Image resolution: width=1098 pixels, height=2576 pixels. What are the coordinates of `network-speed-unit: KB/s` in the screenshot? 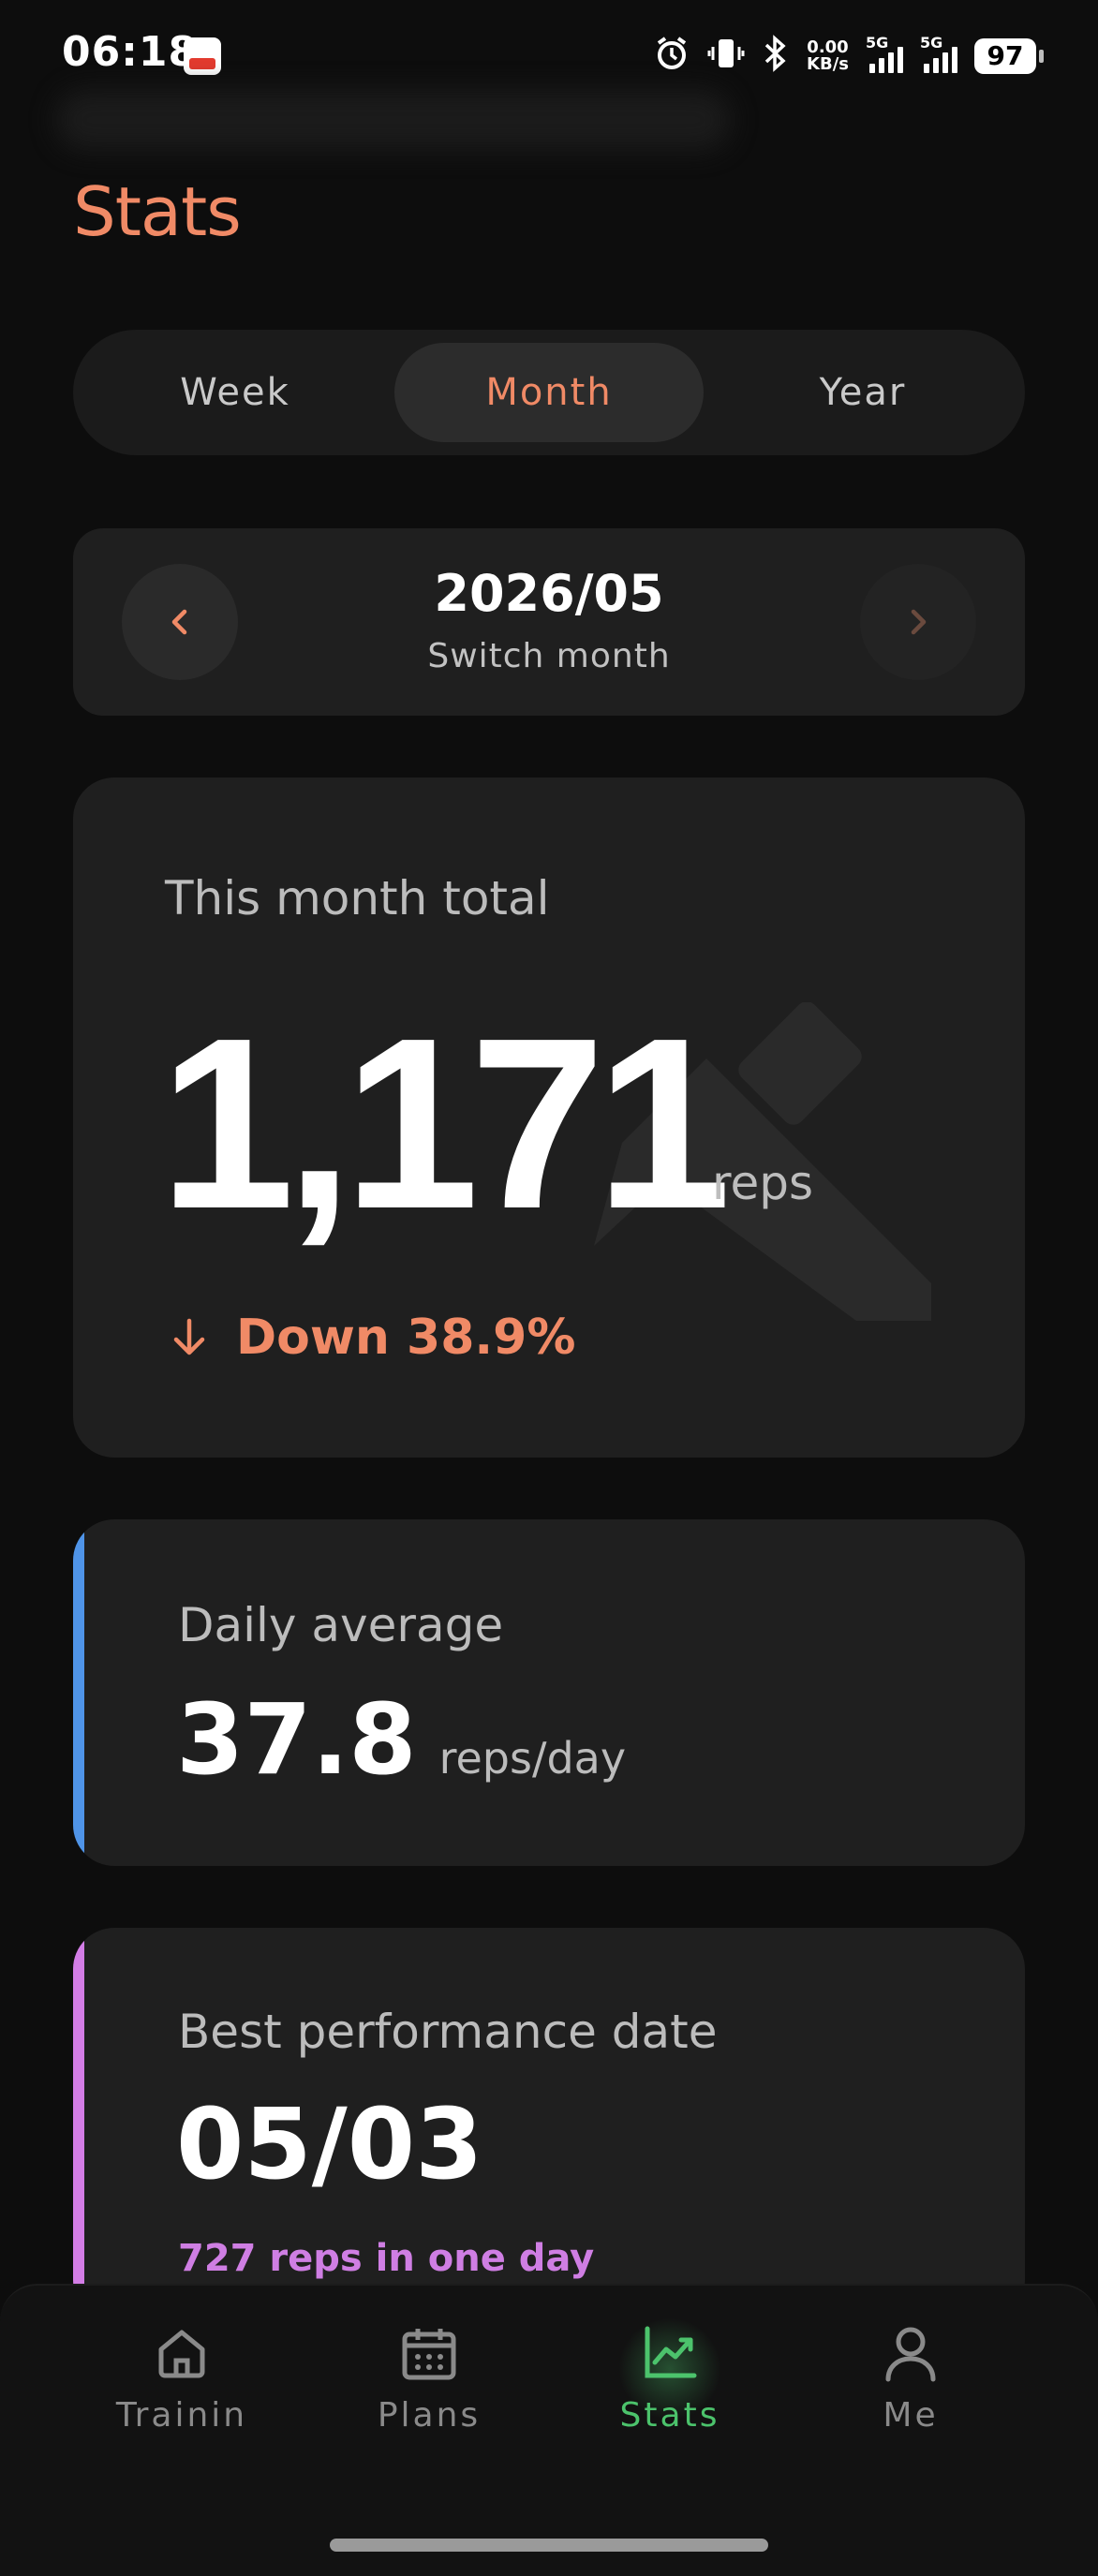 It's located at (828, 64).